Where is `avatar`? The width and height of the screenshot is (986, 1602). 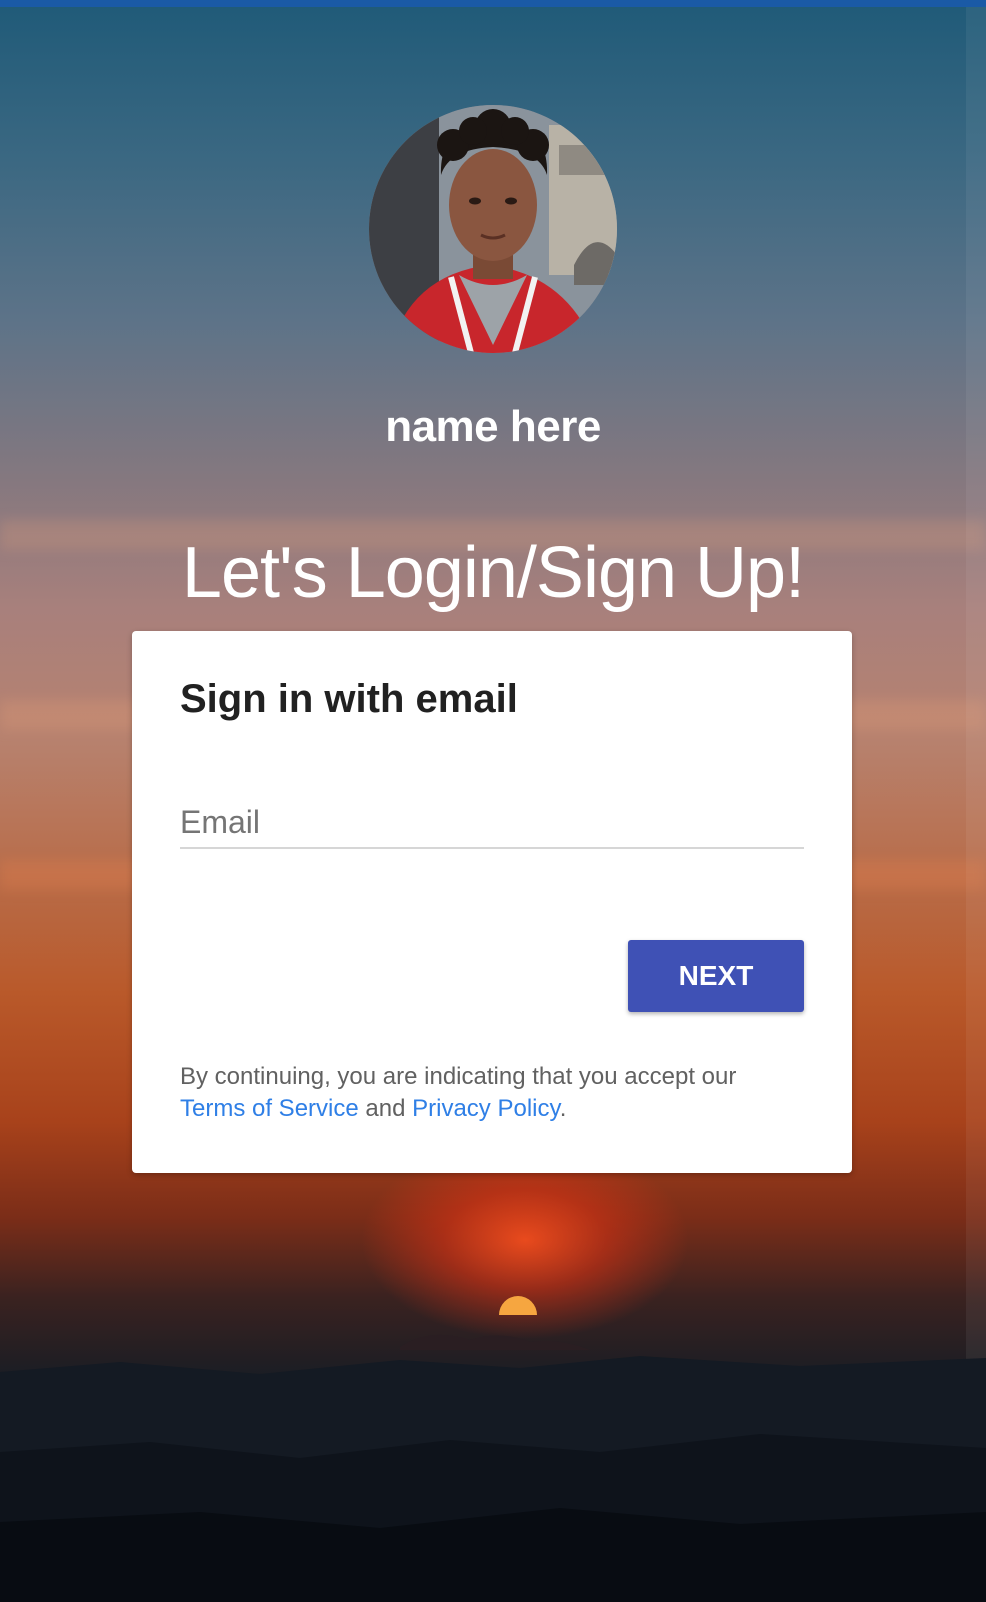
avatar is located at coordinates (493, 229).